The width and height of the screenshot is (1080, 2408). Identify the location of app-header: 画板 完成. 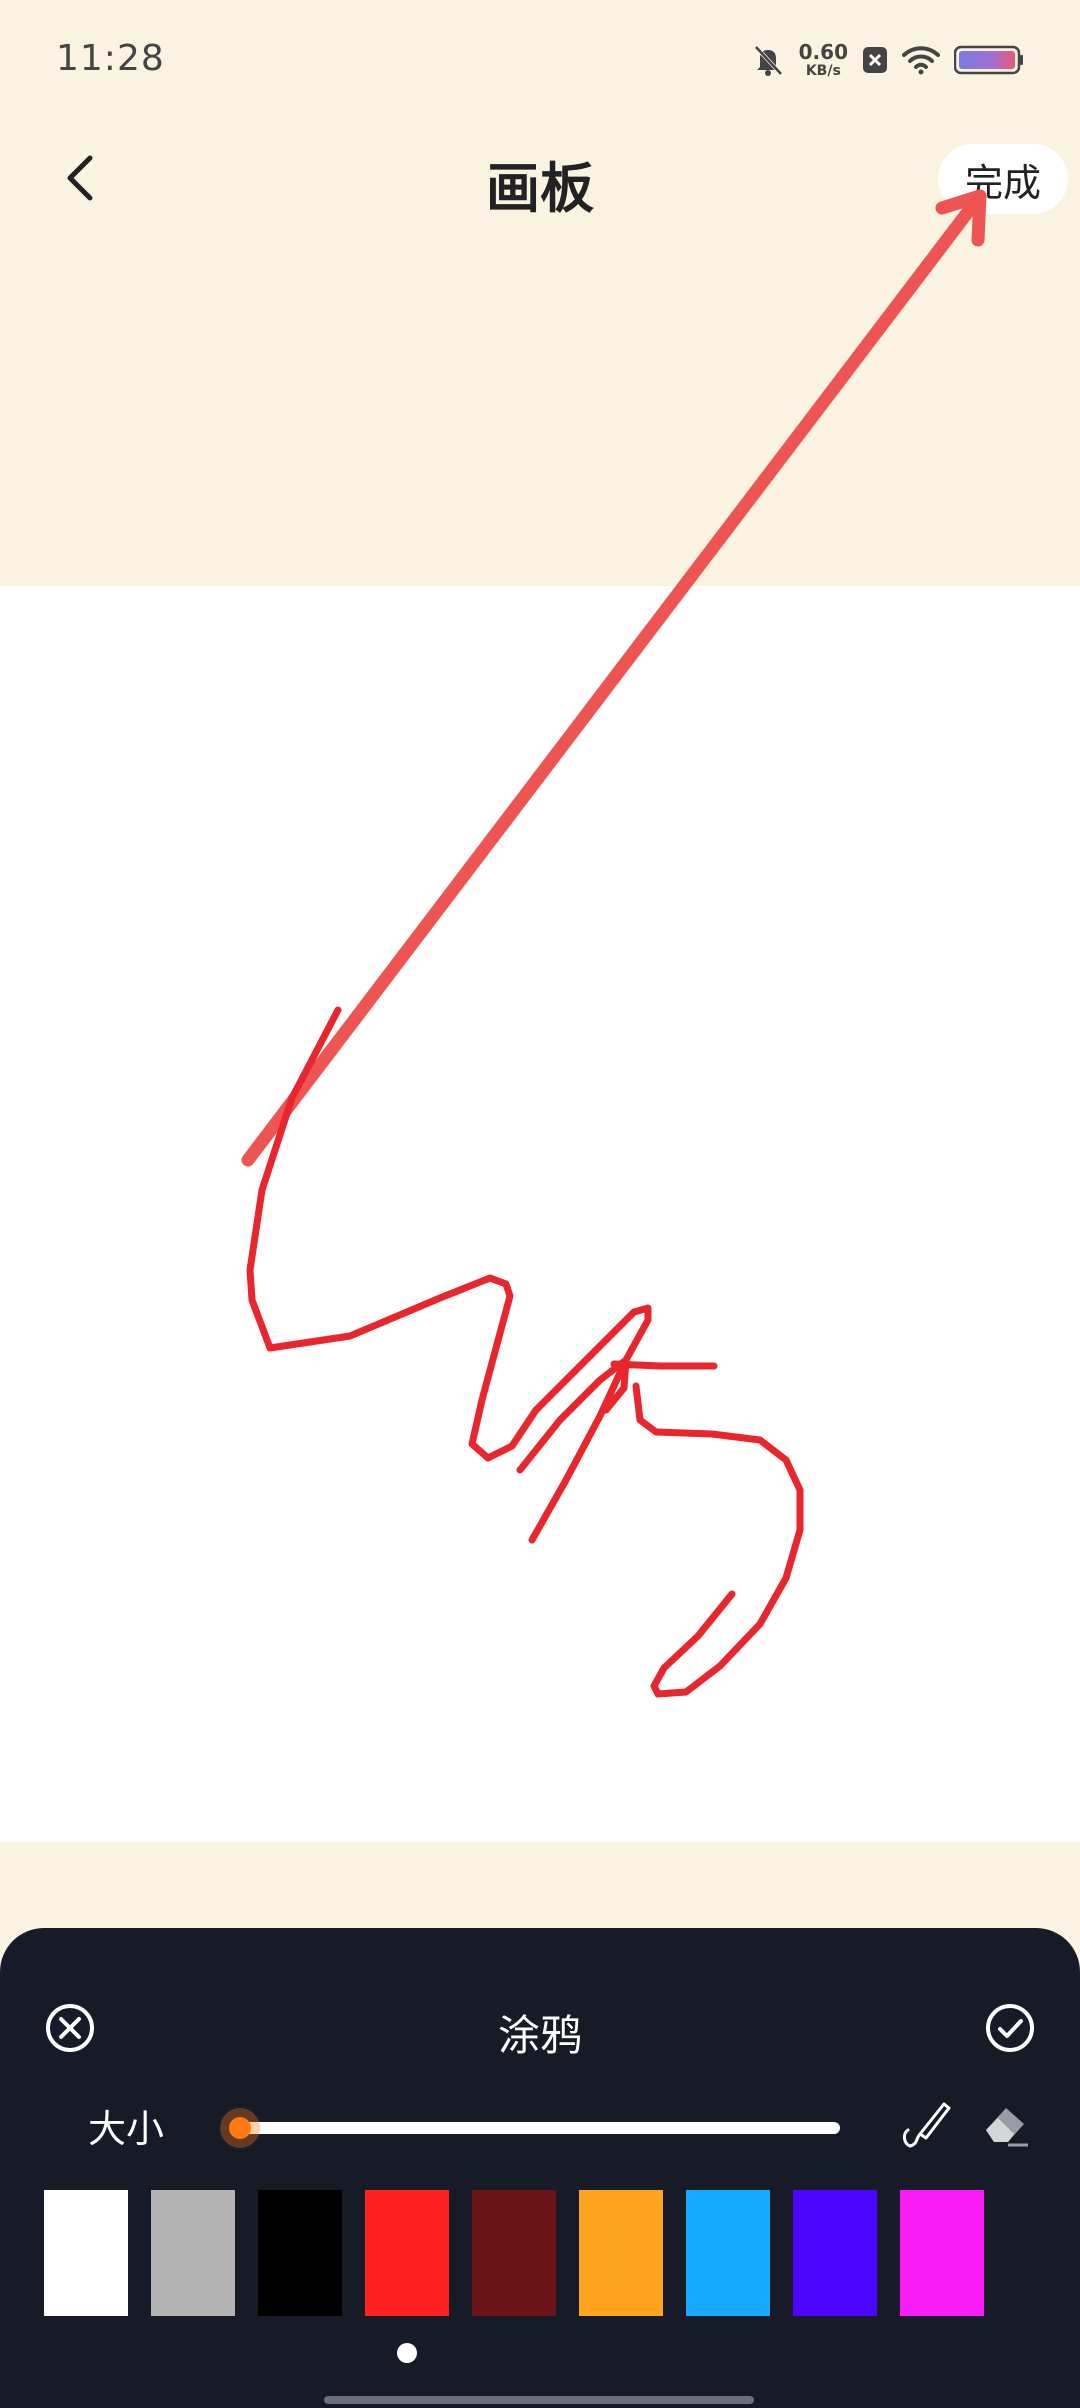
(540, 180).